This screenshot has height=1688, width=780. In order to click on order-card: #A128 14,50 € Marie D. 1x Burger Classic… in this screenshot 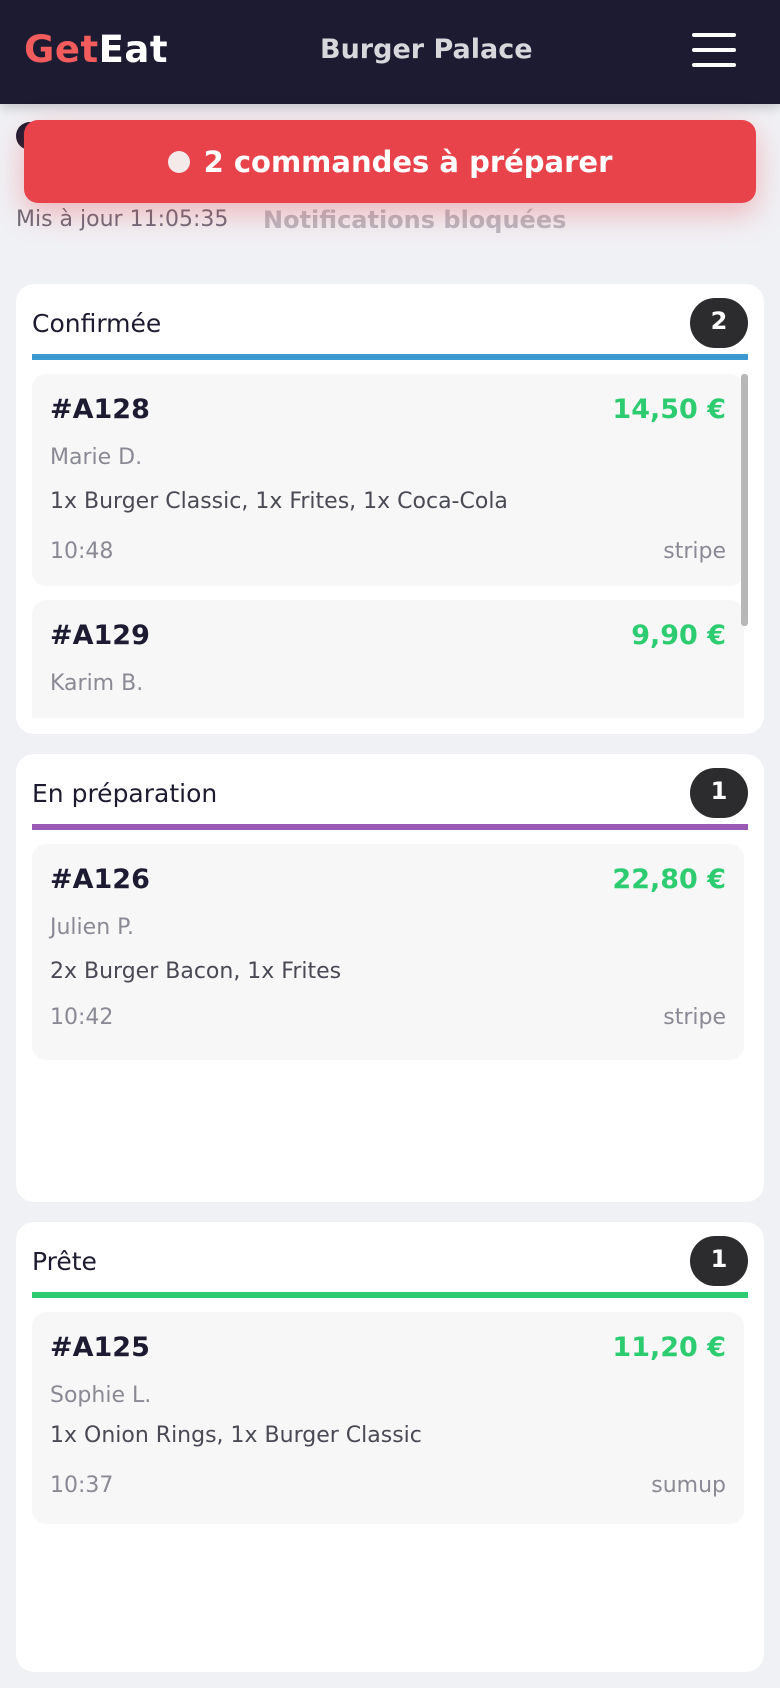, I will do `click(388, 480)`.